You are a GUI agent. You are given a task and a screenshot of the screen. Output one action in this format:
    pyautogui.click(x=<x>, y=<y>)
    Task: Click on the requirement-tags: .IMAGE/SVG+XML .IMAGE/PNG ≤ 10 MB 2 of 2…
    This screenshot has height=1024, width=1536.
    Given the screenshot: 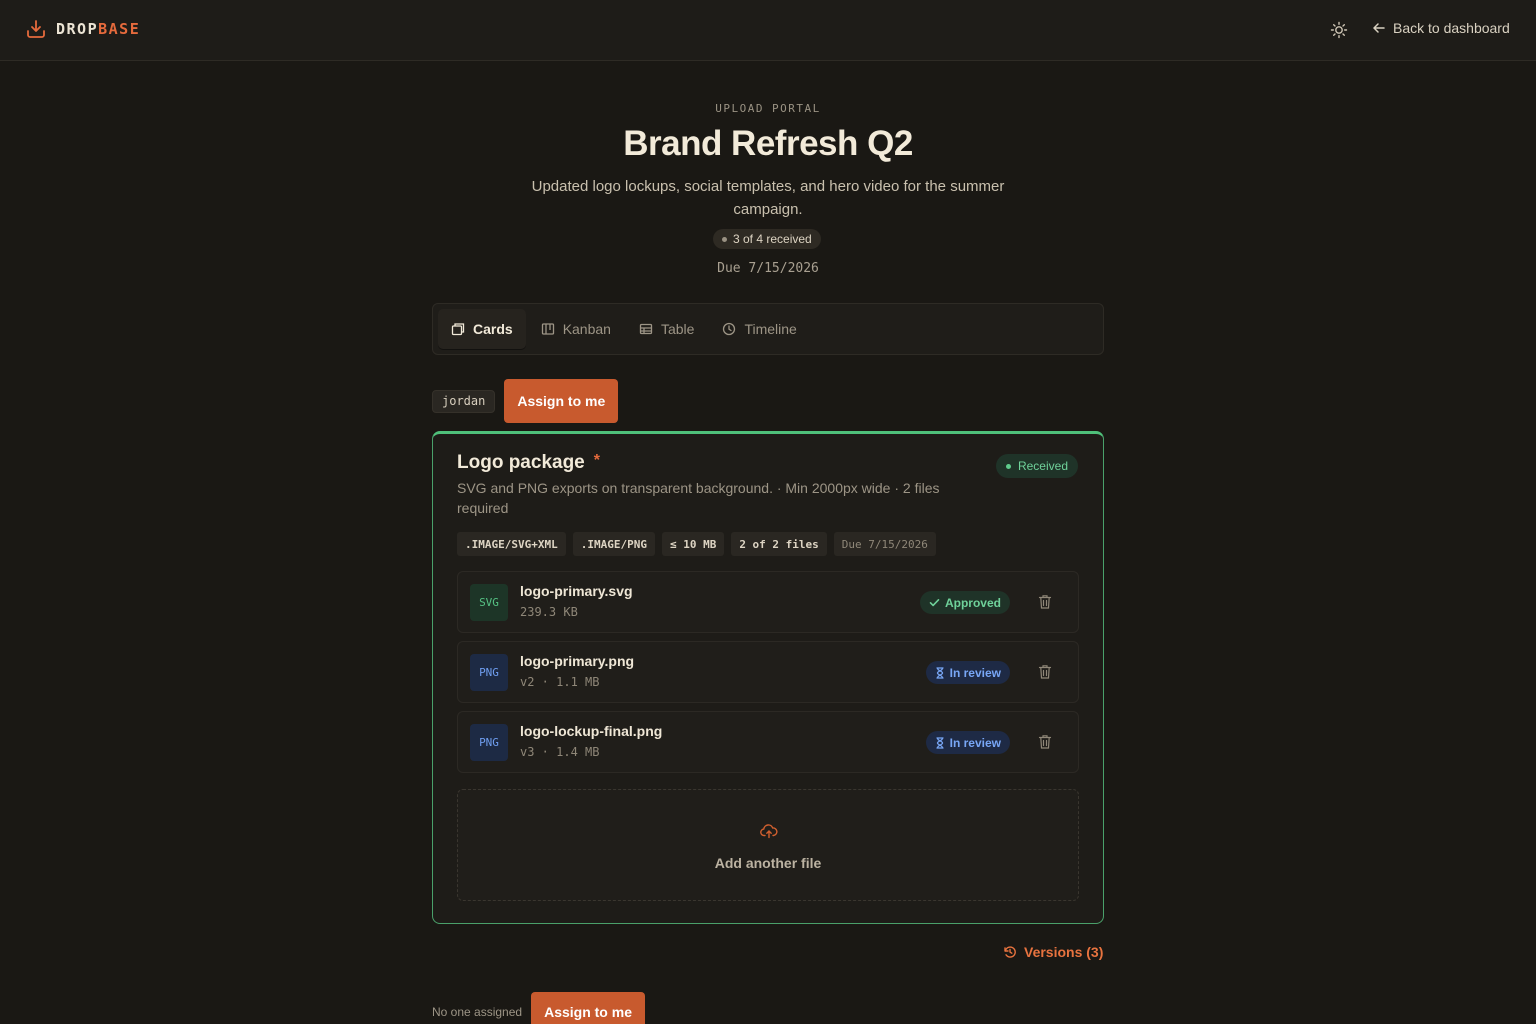 What is the action you would take?
    pyautogui.click(x=696, y=544)
    